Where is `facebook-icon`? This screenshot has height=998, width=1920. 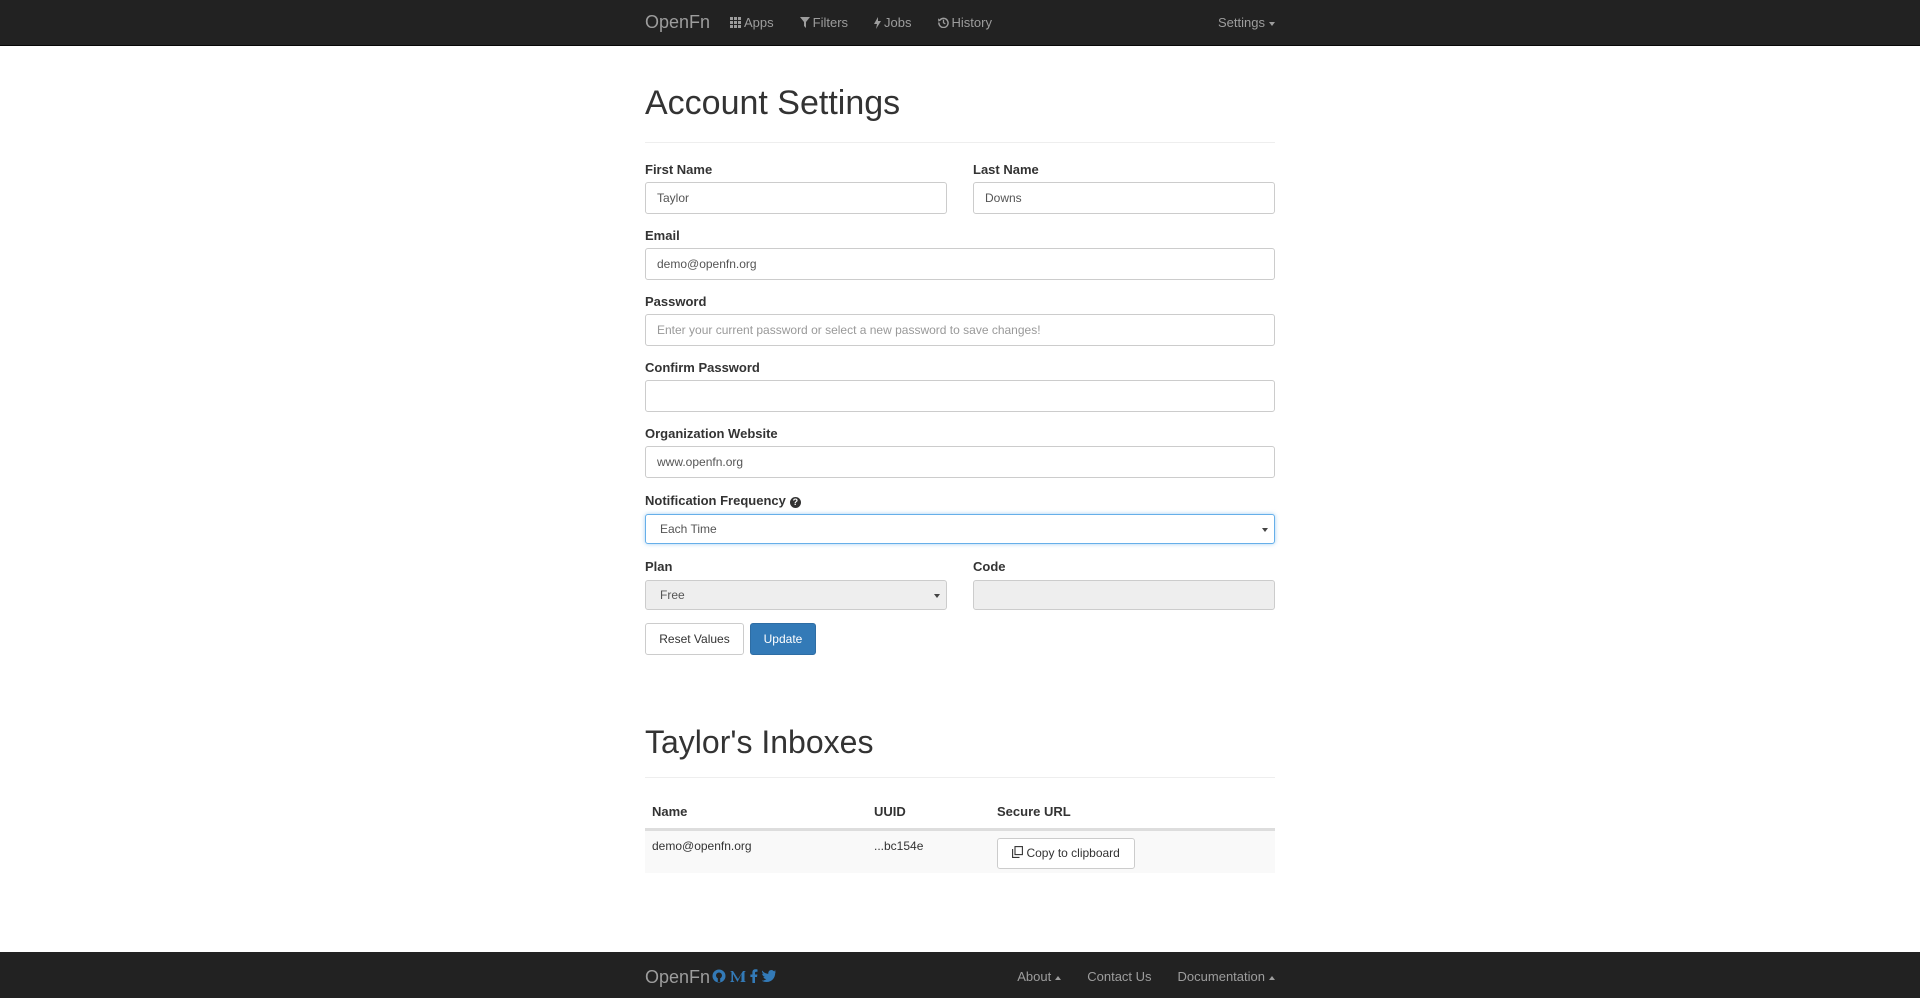 facebook-icon is located at coordinates (754, 977).